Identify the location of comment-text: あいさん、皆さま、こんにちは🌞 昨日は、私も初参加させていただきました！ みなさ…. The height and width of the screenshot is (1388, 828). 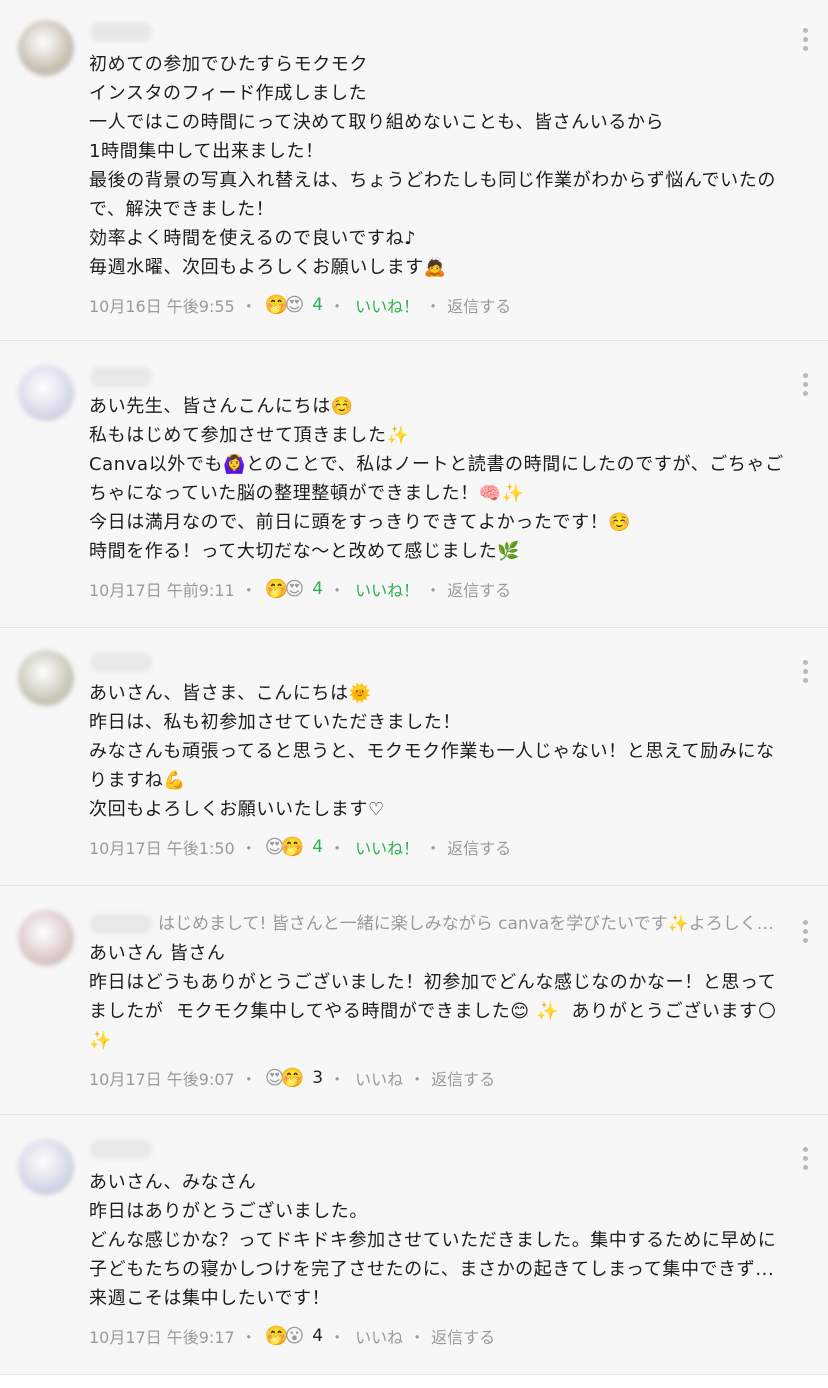
(432, 751).